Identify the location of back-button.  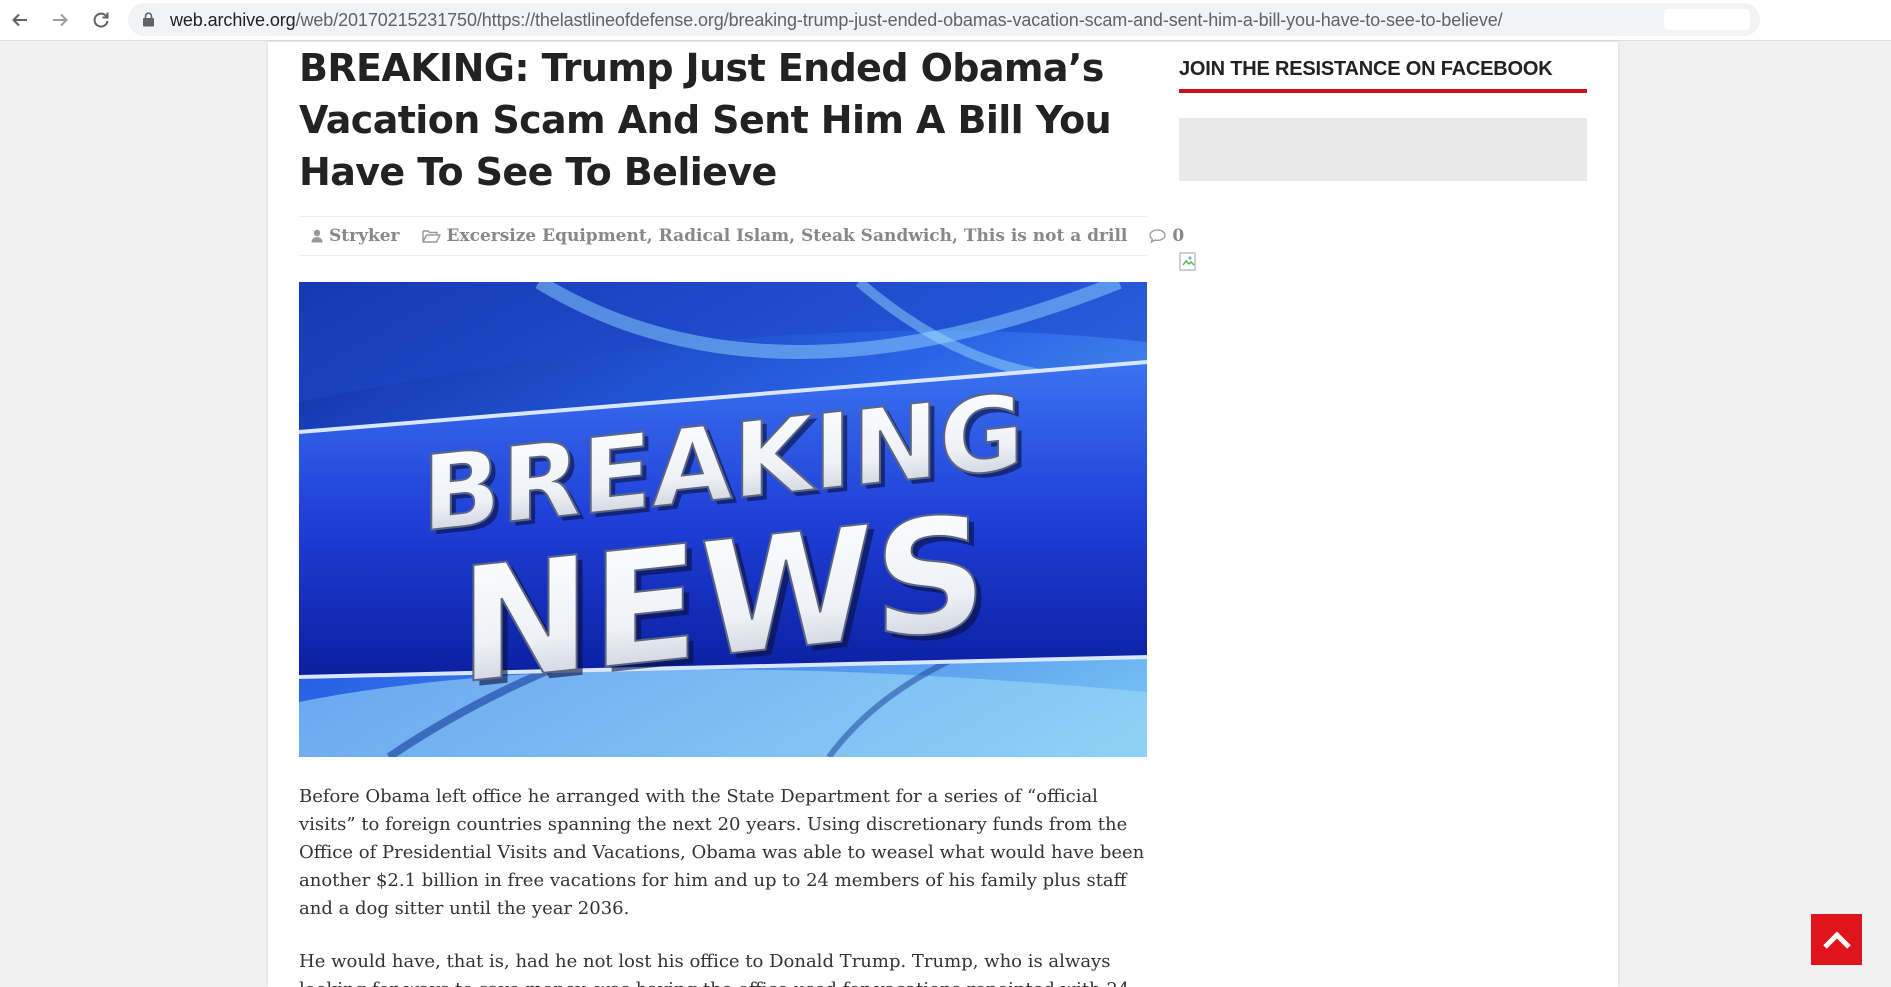
(20, 20).